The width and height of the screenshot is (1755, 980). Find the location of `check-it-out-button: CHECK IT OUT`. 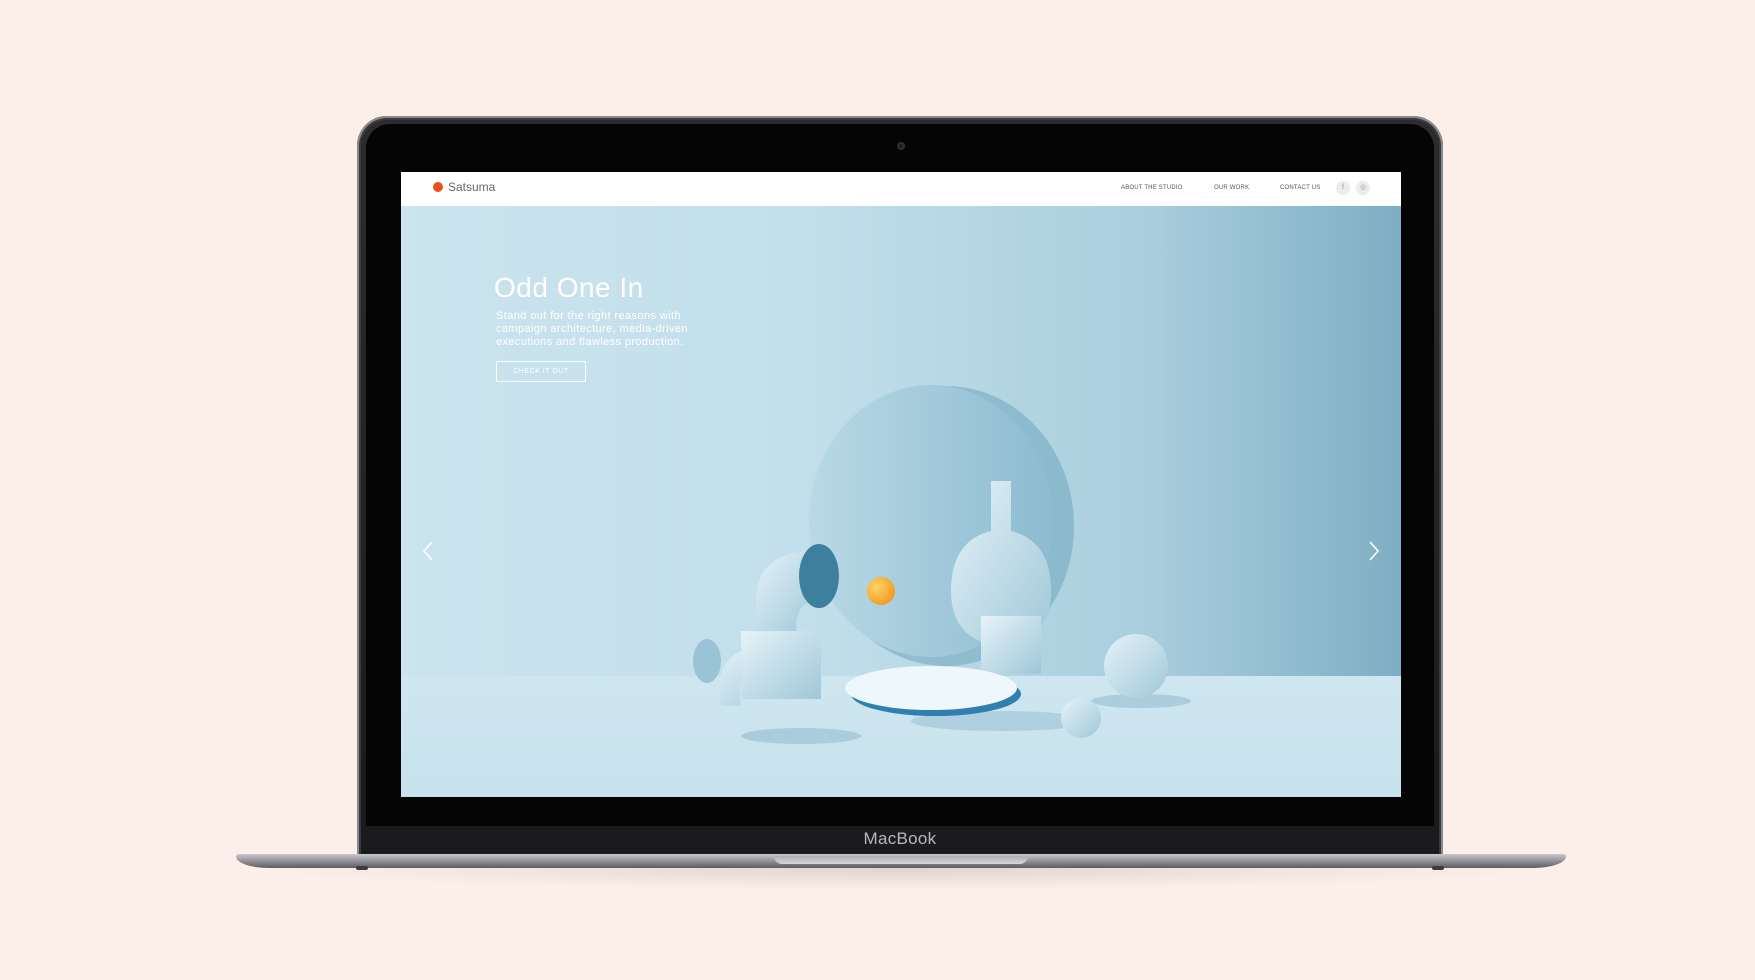

check-it-out-button: CHECK IT OUT is located at coordinates (541, 371).